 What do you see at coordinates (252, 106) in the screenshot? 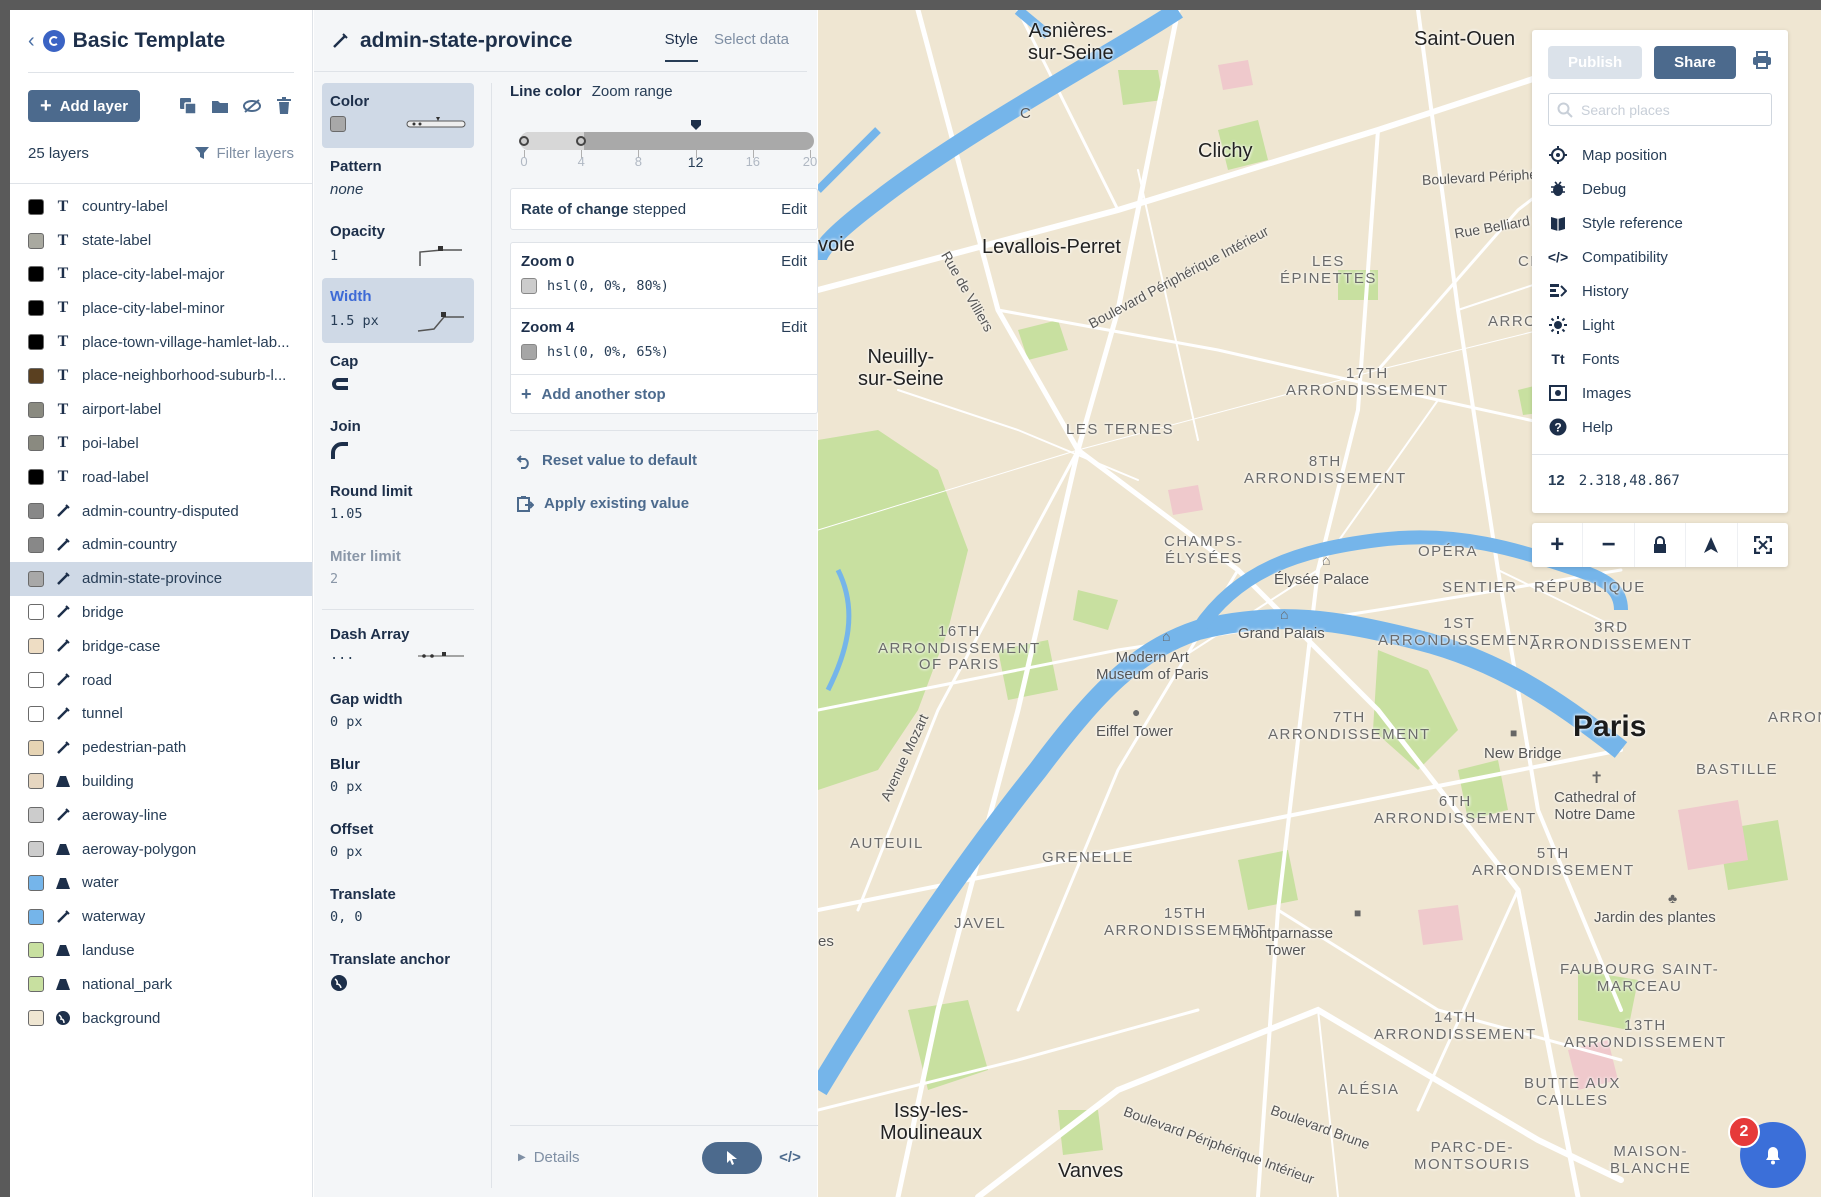
I see `hide-icon` at bounding box center [252, 106].